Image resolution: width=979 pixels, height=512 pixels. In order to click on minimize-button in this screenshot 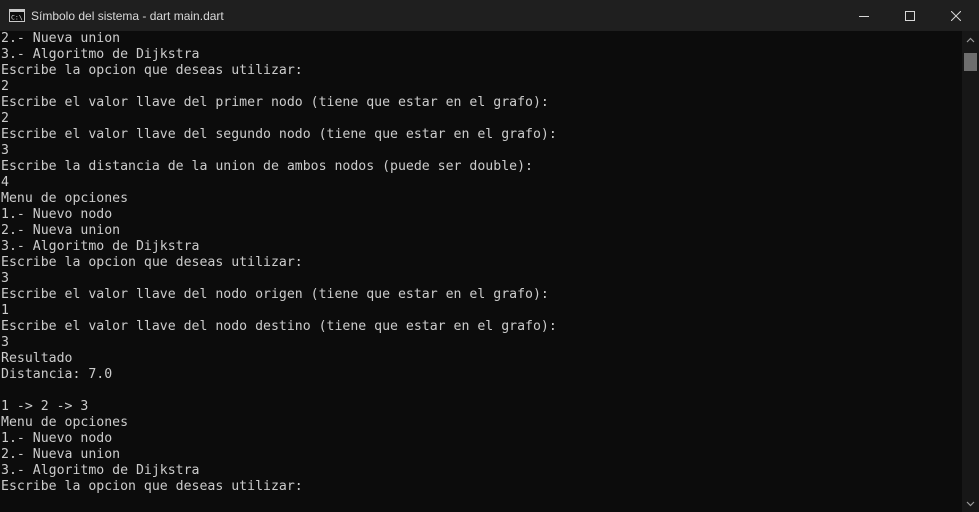, I will do `click(864, 15)`.